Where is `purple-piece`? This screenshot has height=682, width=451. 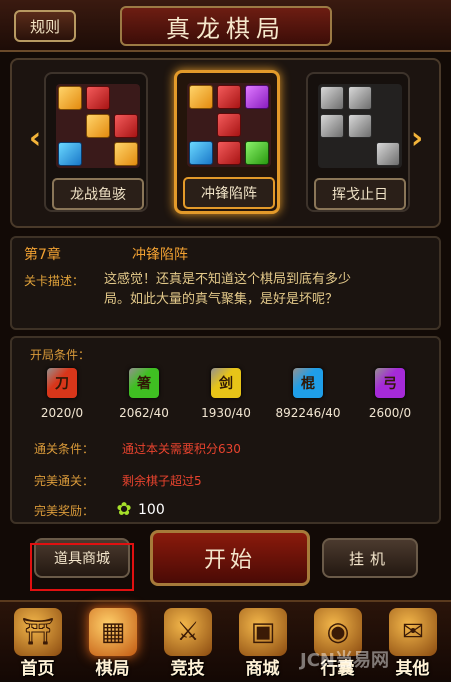
purple-piece is located at coordinates (257, 97).